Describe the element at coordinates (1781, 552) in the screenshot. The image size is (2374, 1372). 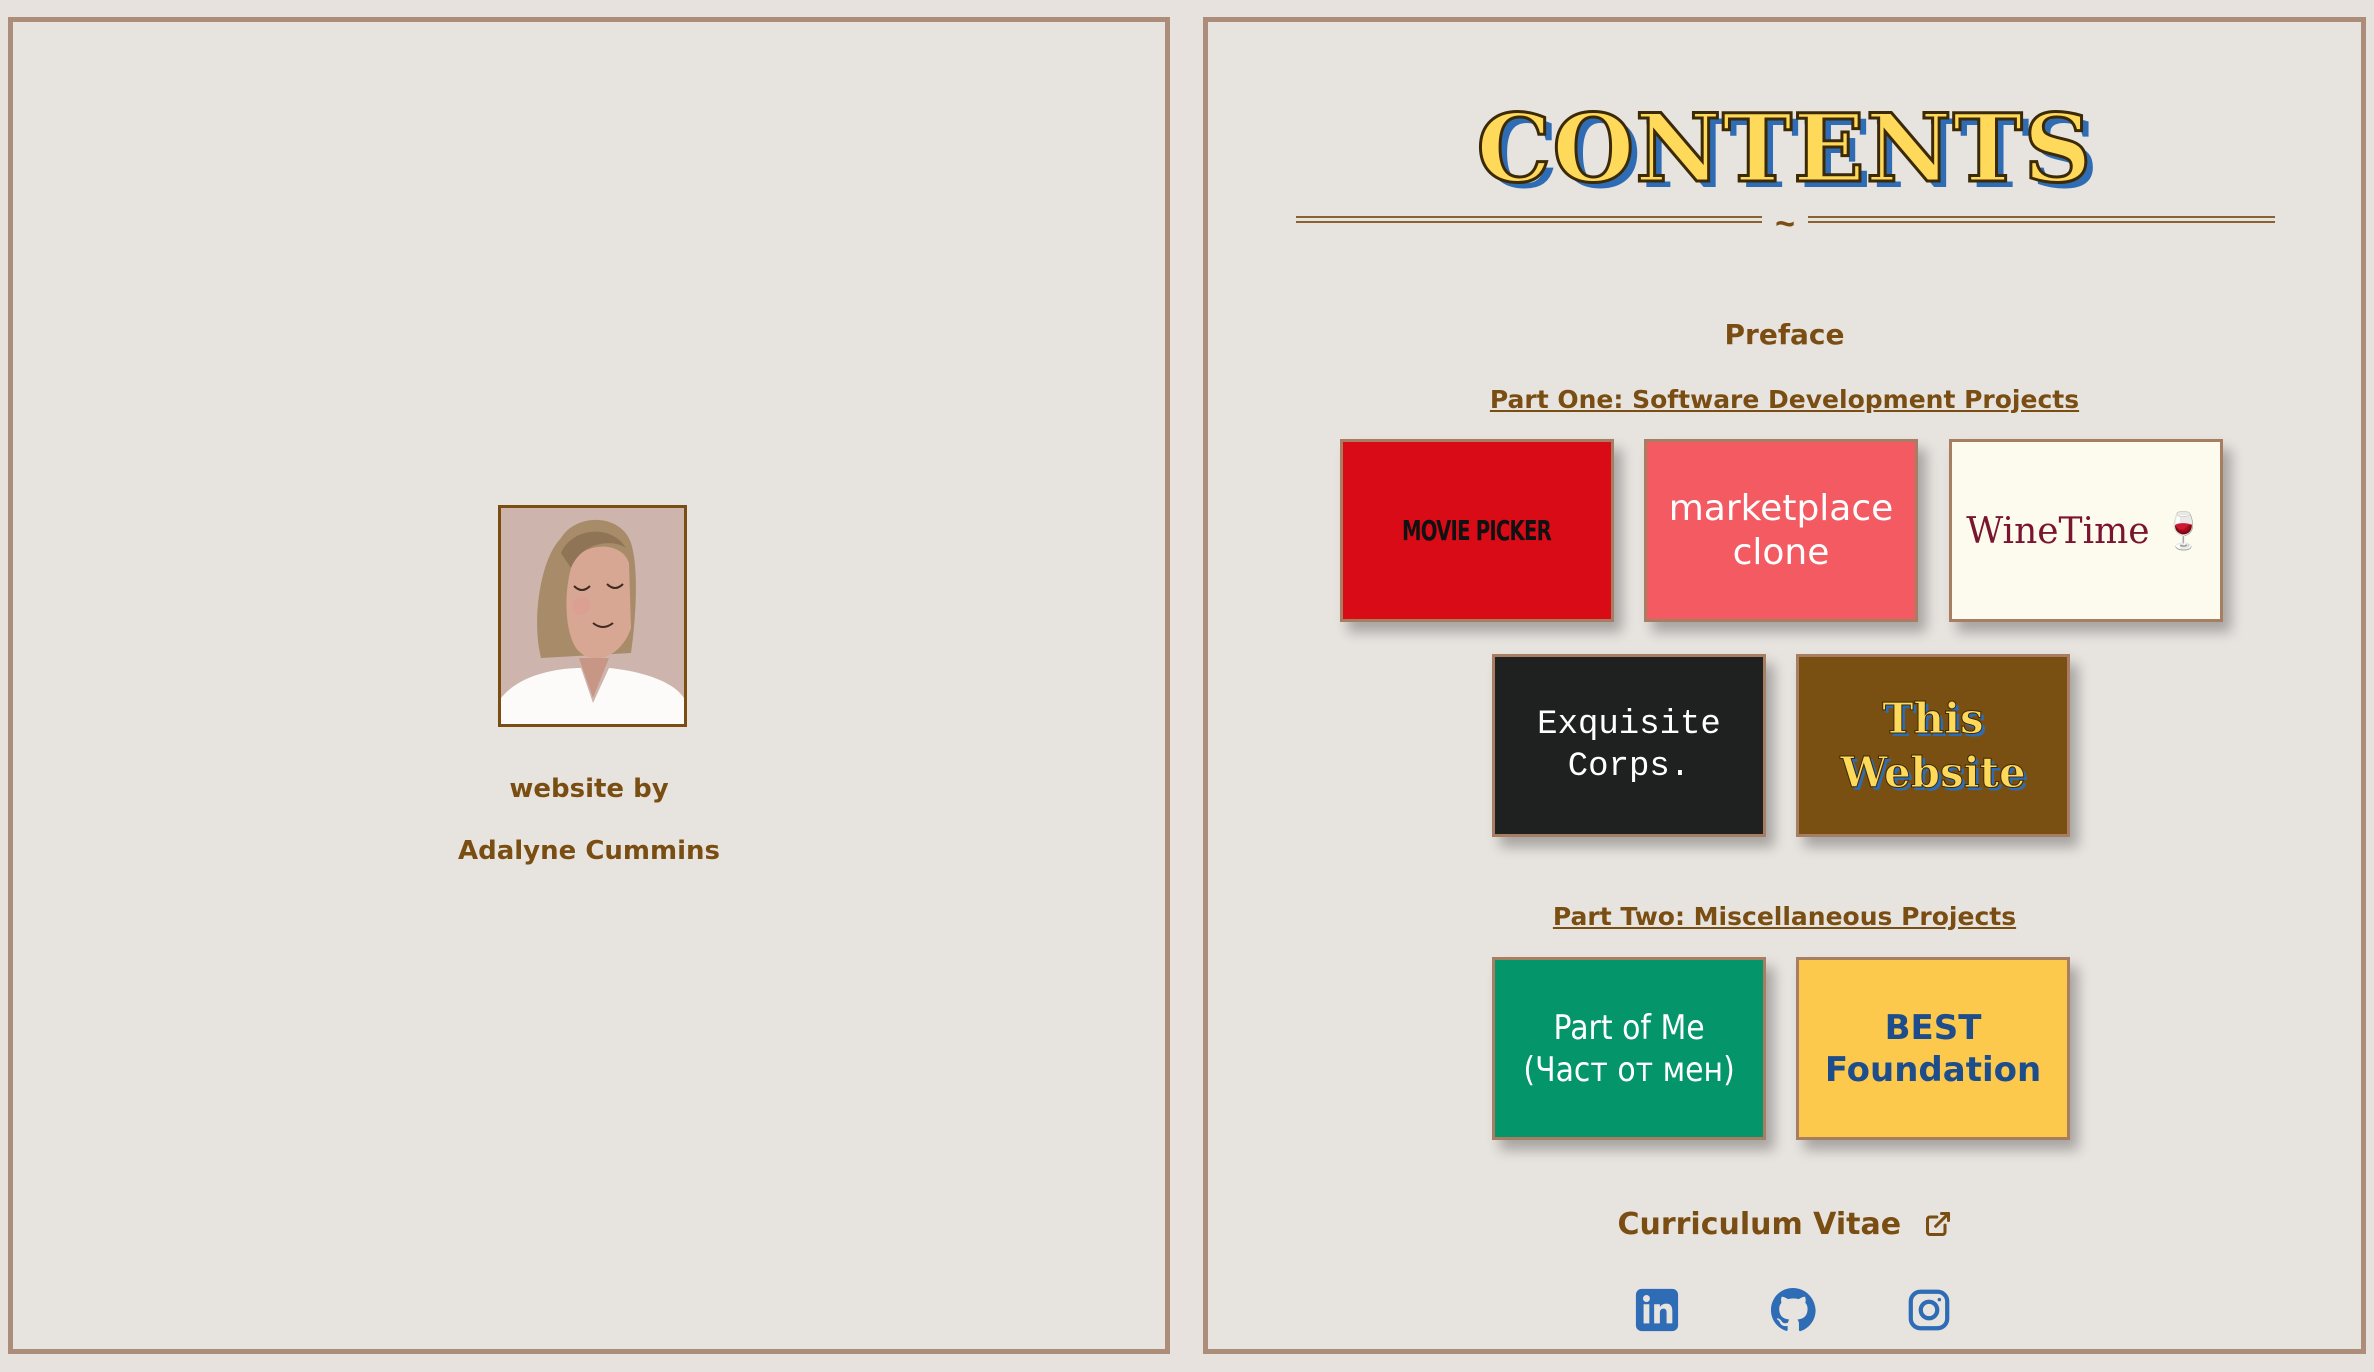
I see `project-tile-label: clone` at that location.